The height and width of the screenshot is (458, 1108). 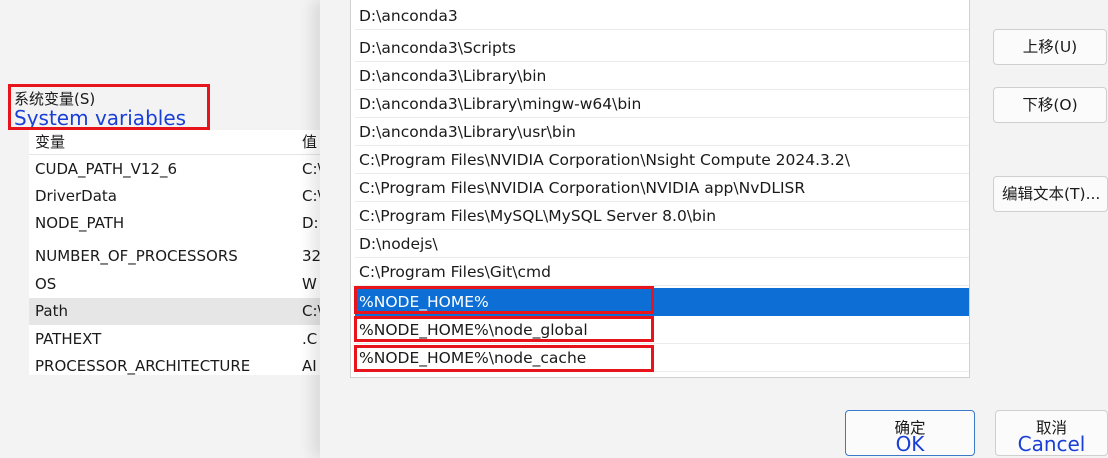 What do you see at coordinates (51, 311) in the screenshot?
I see `variable-name: Path` at bounding box center [51, 311].